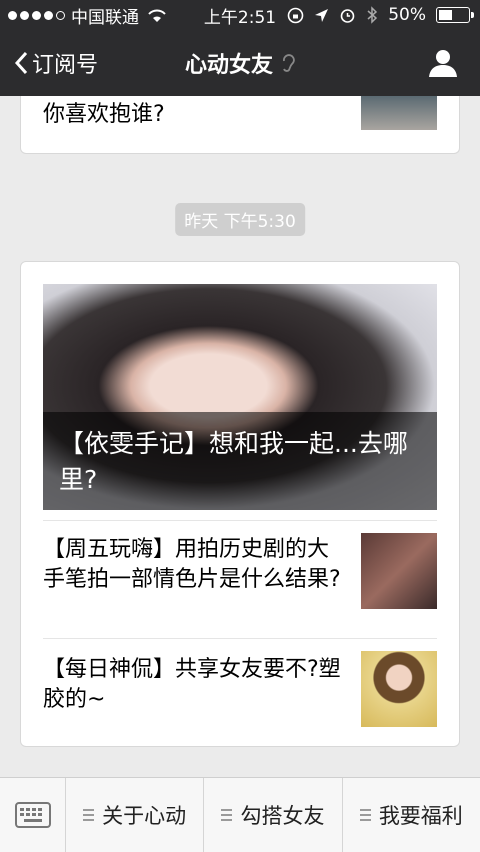  I want to click on keyboard-icon, so click(32, 815).